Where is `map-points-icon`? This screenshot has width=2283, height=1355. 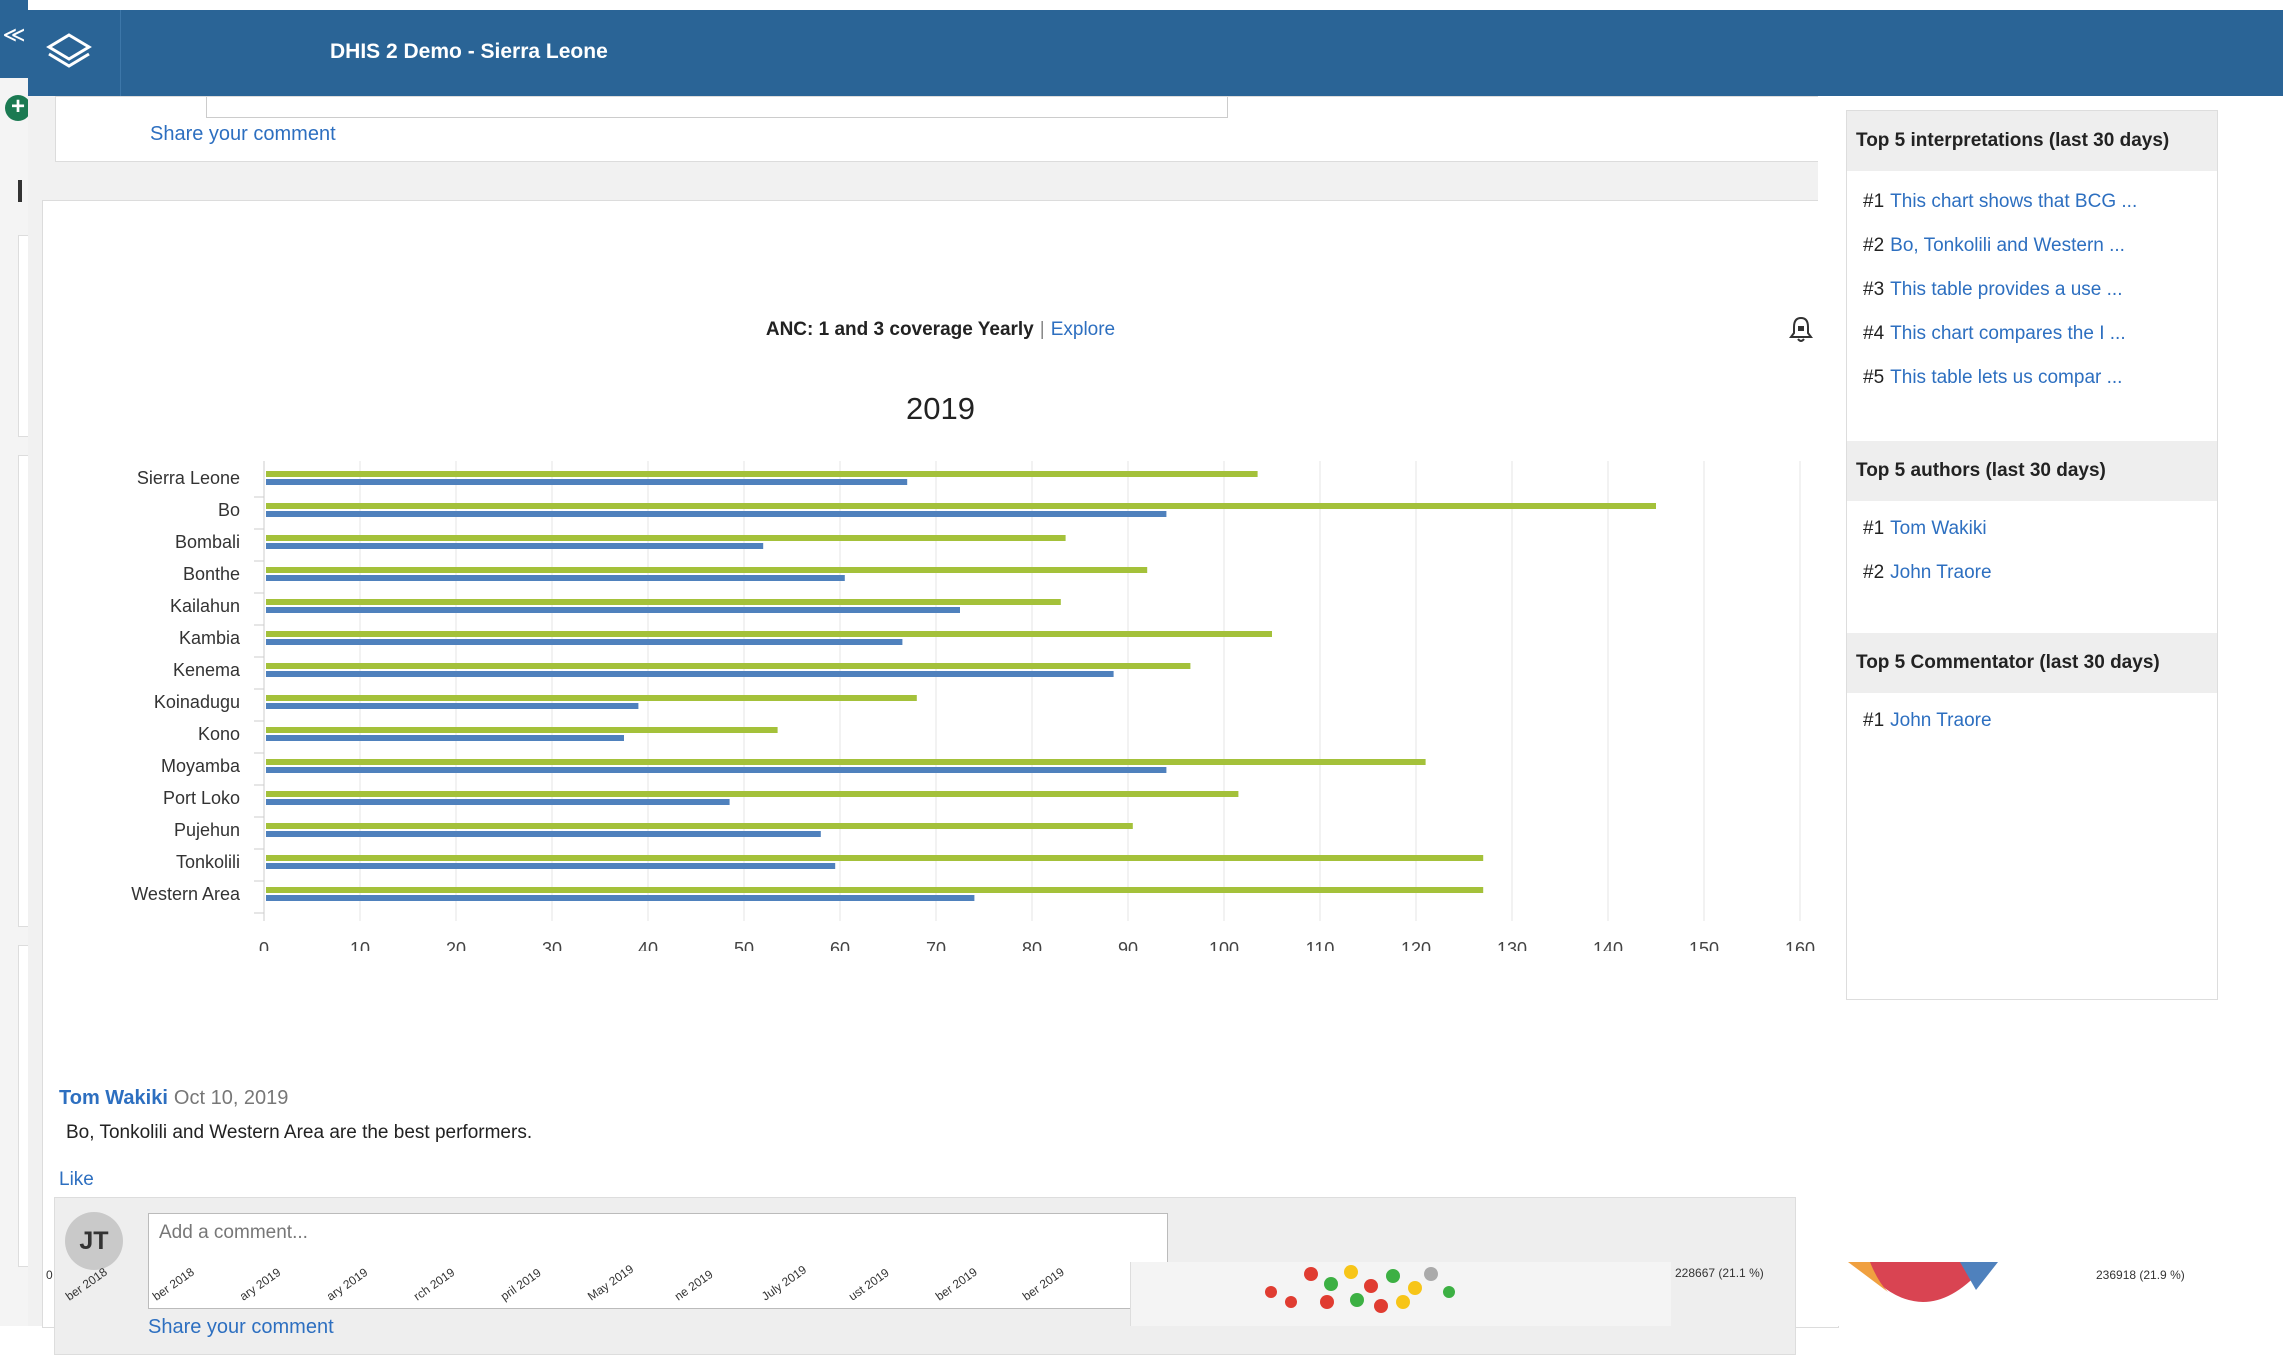
map-points-icon is located at coordinates (1360, 1289).